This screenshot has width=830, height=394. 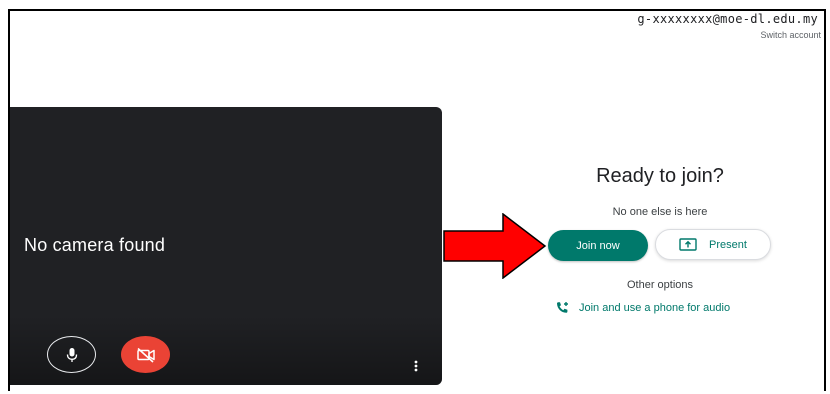 What do you see at coordinates (727, 19) in the screenshot?
I see `account-email: g-xxxxxxxx@moe-dl.edu.my` at bounding box center [727, 19].